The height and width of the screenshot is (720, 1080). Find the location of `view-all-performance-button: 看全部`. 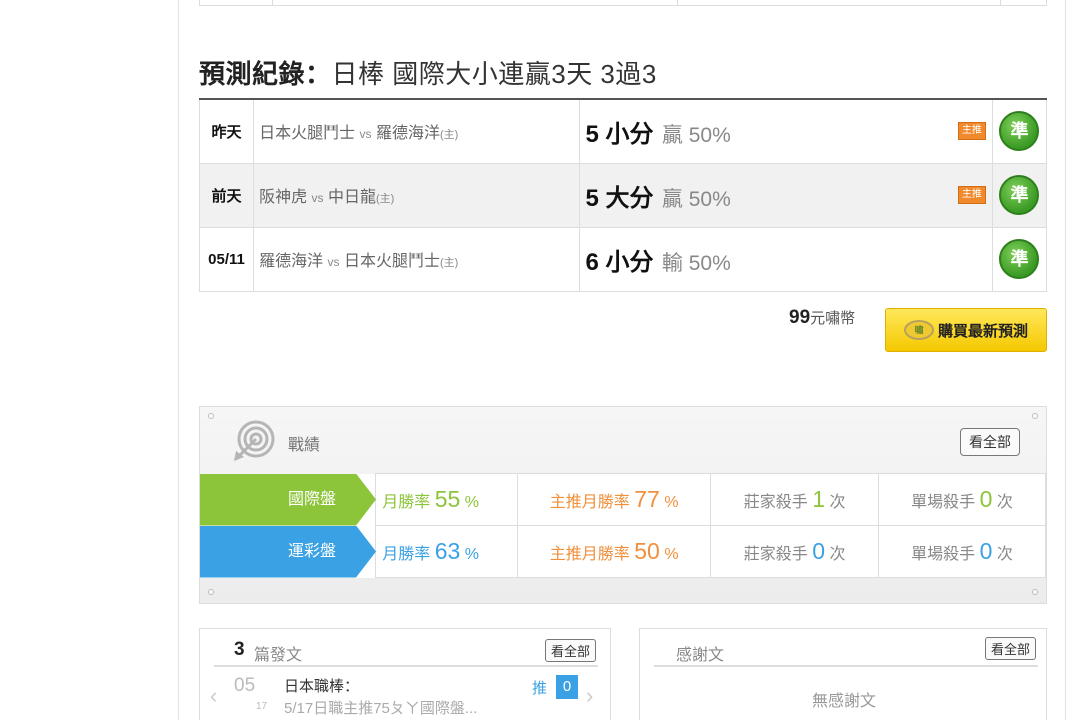

view-all-performance-button: 看全部 is located at coordinates (990, 442).